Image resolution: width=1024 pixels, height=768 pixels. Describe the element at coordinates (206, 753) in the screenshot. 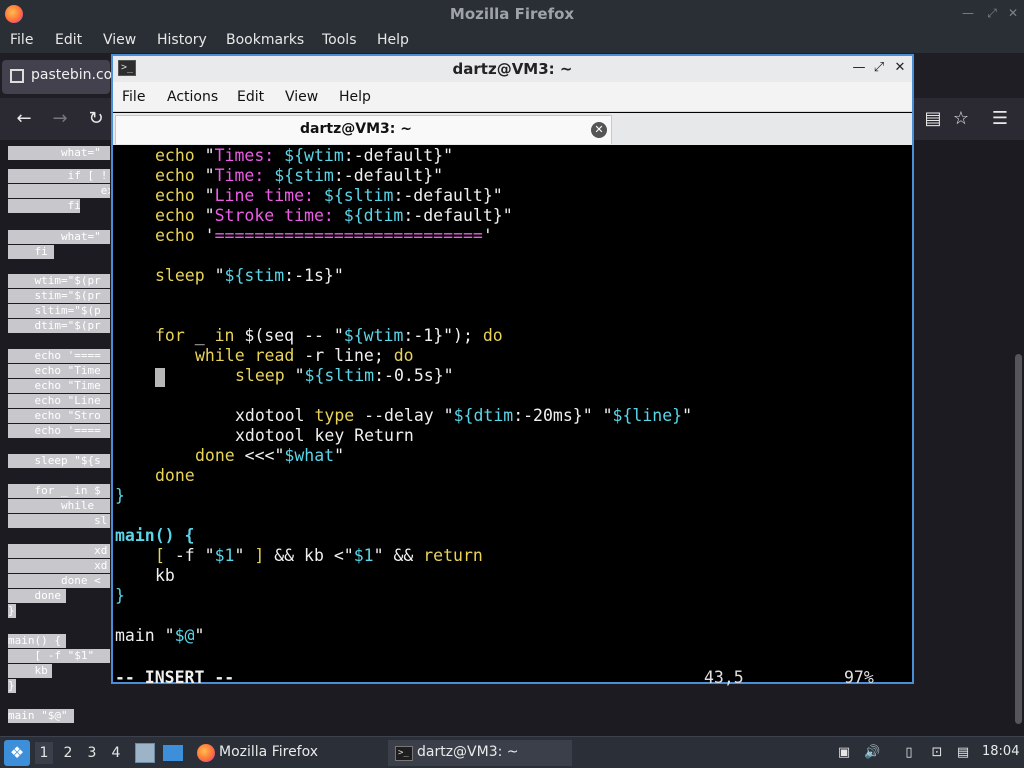

I see `firefox-logo-icon` at that location.